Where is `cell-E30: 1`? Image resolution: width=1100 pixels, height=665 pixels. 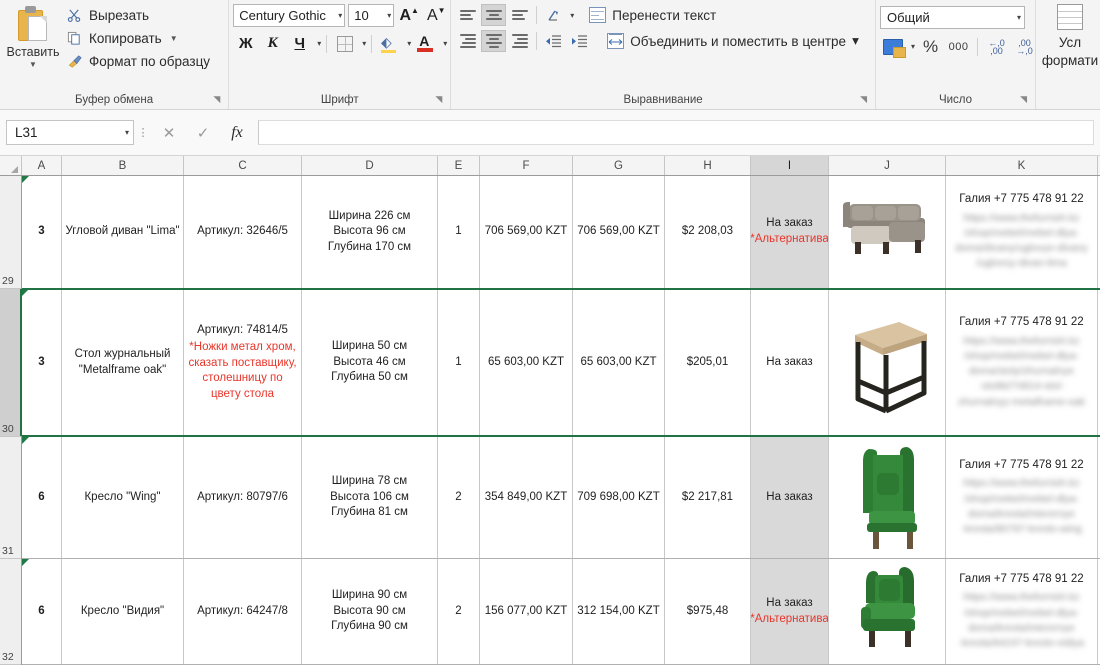
cell-E30: 1 is located at coordinates (459, 362).